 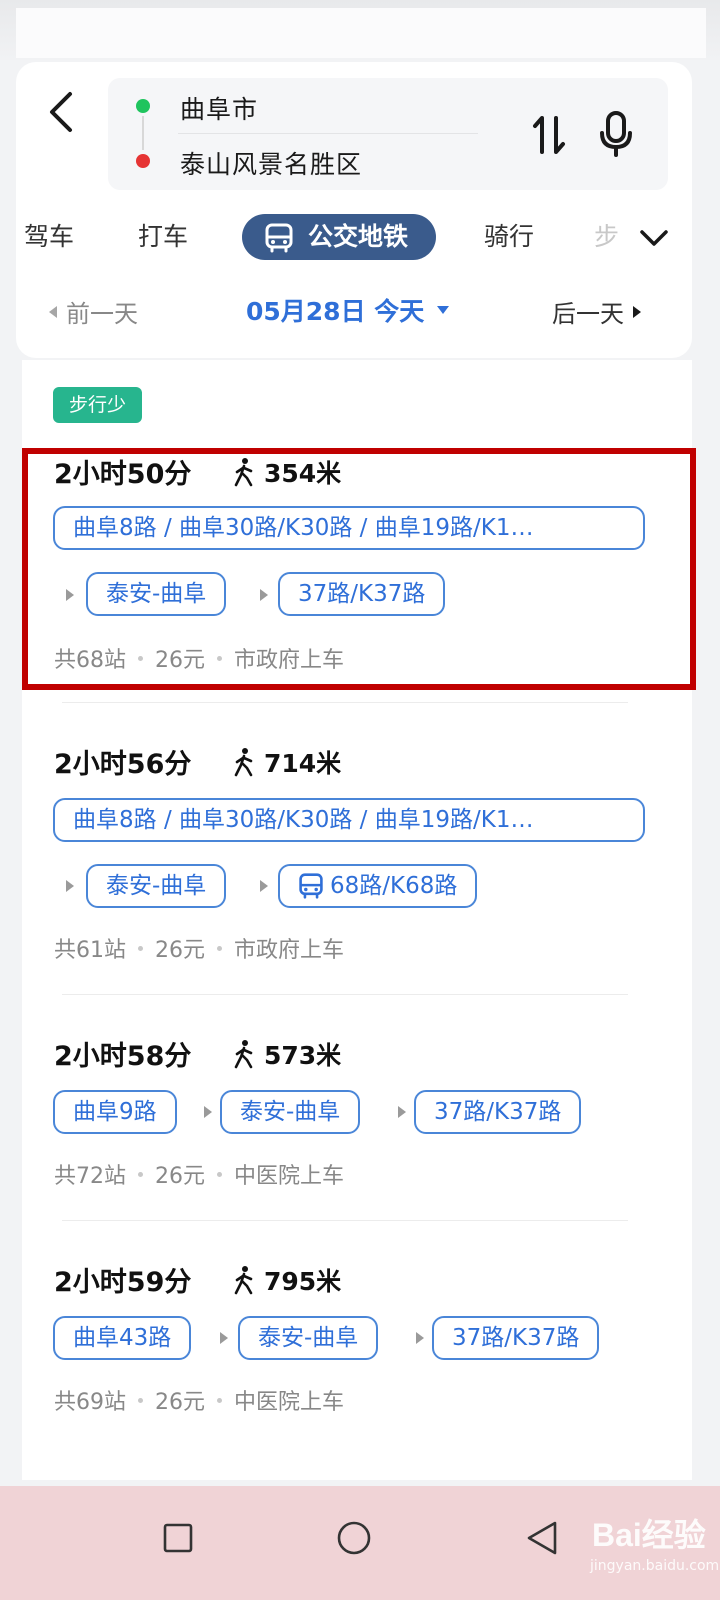 What do you see at coordinates (53, 311) in the screenshot?
I see `caret-left-icon` at bounding box center [53, 311].